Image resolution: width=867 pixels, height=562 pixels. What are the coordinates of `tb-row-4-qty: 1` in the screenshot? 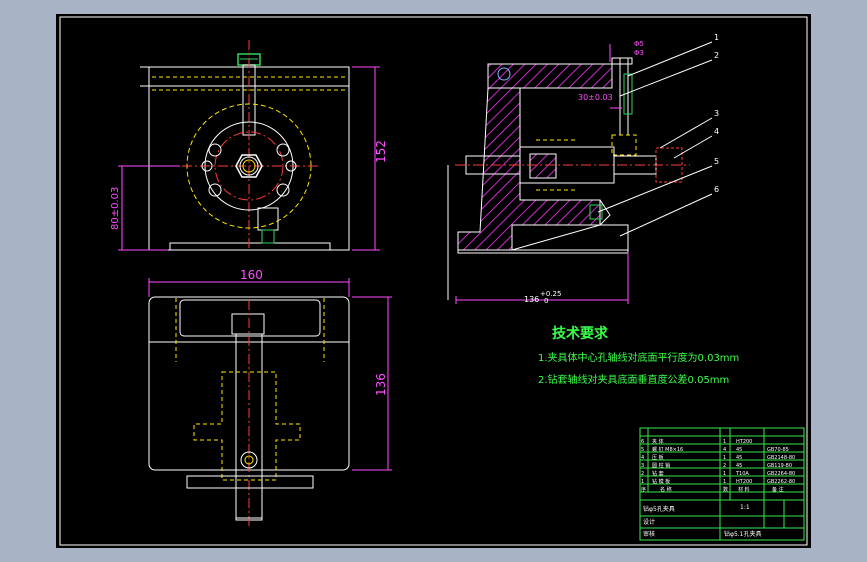 It's located at (724, 458).